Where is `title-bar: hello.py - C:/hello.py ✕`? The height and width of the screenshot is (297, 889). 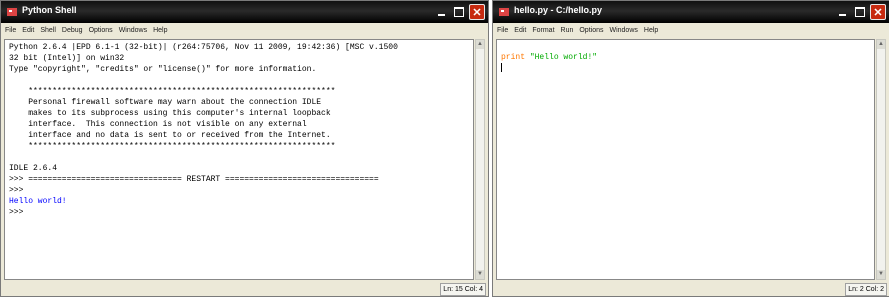
title-bar: hello.py - C:/hello.py ✕ is located at coordinates (691, 12).